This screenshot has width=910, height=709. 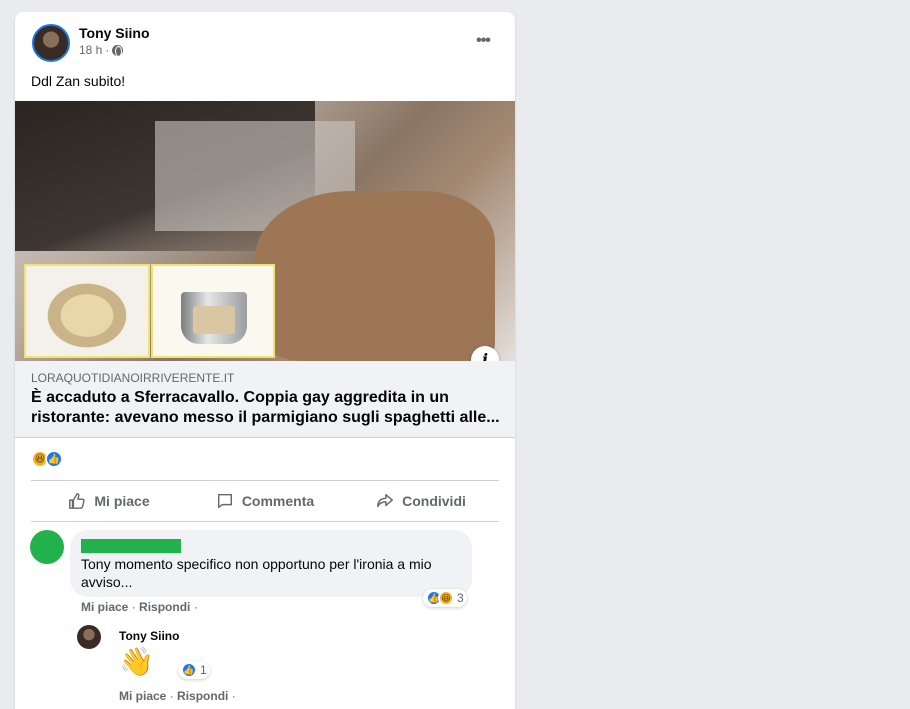 I want to click on parmesan-bowl-shape, so click(x=214, y=318).